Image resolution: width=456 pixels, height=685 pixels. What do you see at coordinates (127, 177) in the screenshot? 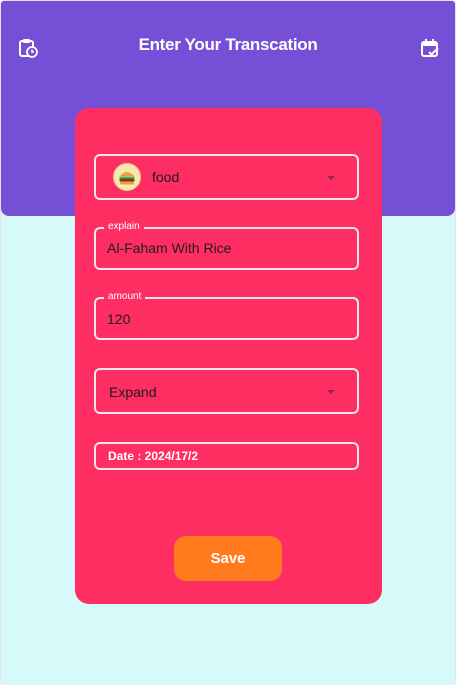
I see `burger-icon` at bounding box center [127, 177].